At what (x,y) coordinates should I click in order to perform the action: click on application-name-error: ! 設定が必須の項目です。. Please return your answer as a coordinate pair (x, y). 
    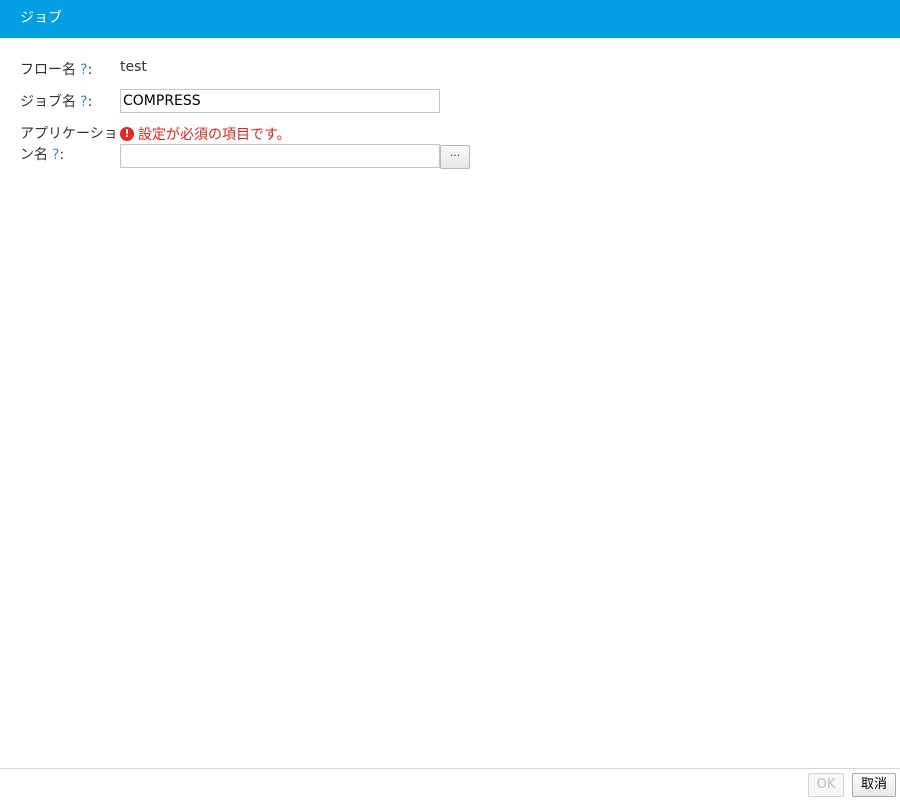
    Looking at the image, I should click on (205, 134).